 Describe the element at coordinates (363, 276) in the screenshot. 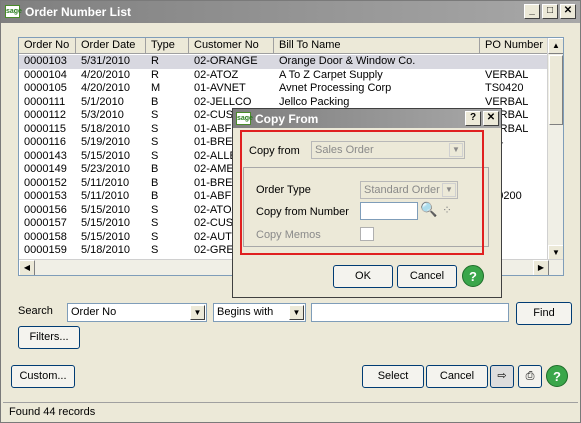

I see `ok-button: OK` at that location.